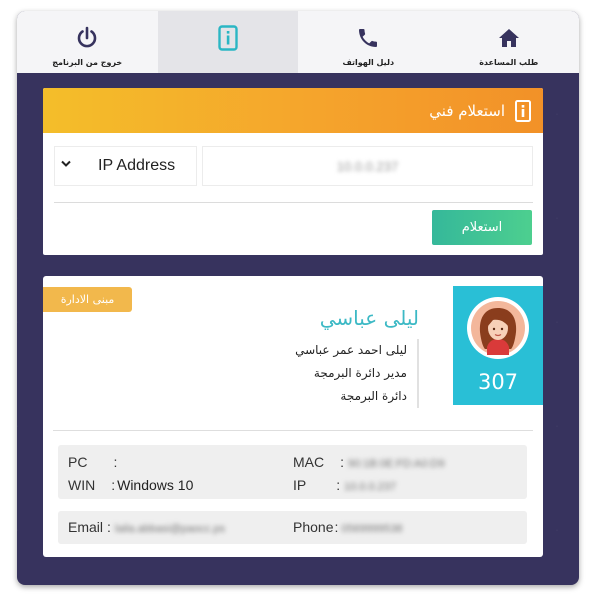  Describe the element at coordinates (293, 110) in the screenshot. I see `inquiry-header: استعلام فني` at that location.